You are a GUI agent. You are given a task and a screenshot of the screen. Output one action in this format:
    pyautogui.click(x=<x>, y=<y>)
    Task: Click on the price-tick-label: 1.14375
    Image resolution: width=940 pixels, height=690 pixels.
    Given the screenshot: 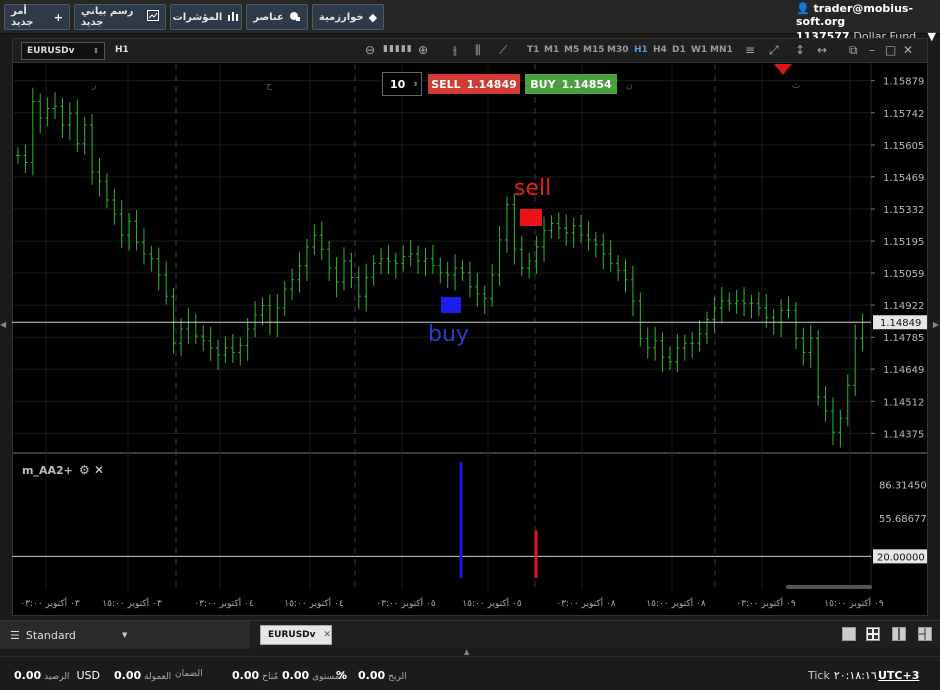 What is the action you would take?
    pyautogui.click(x=903, y=434)
    